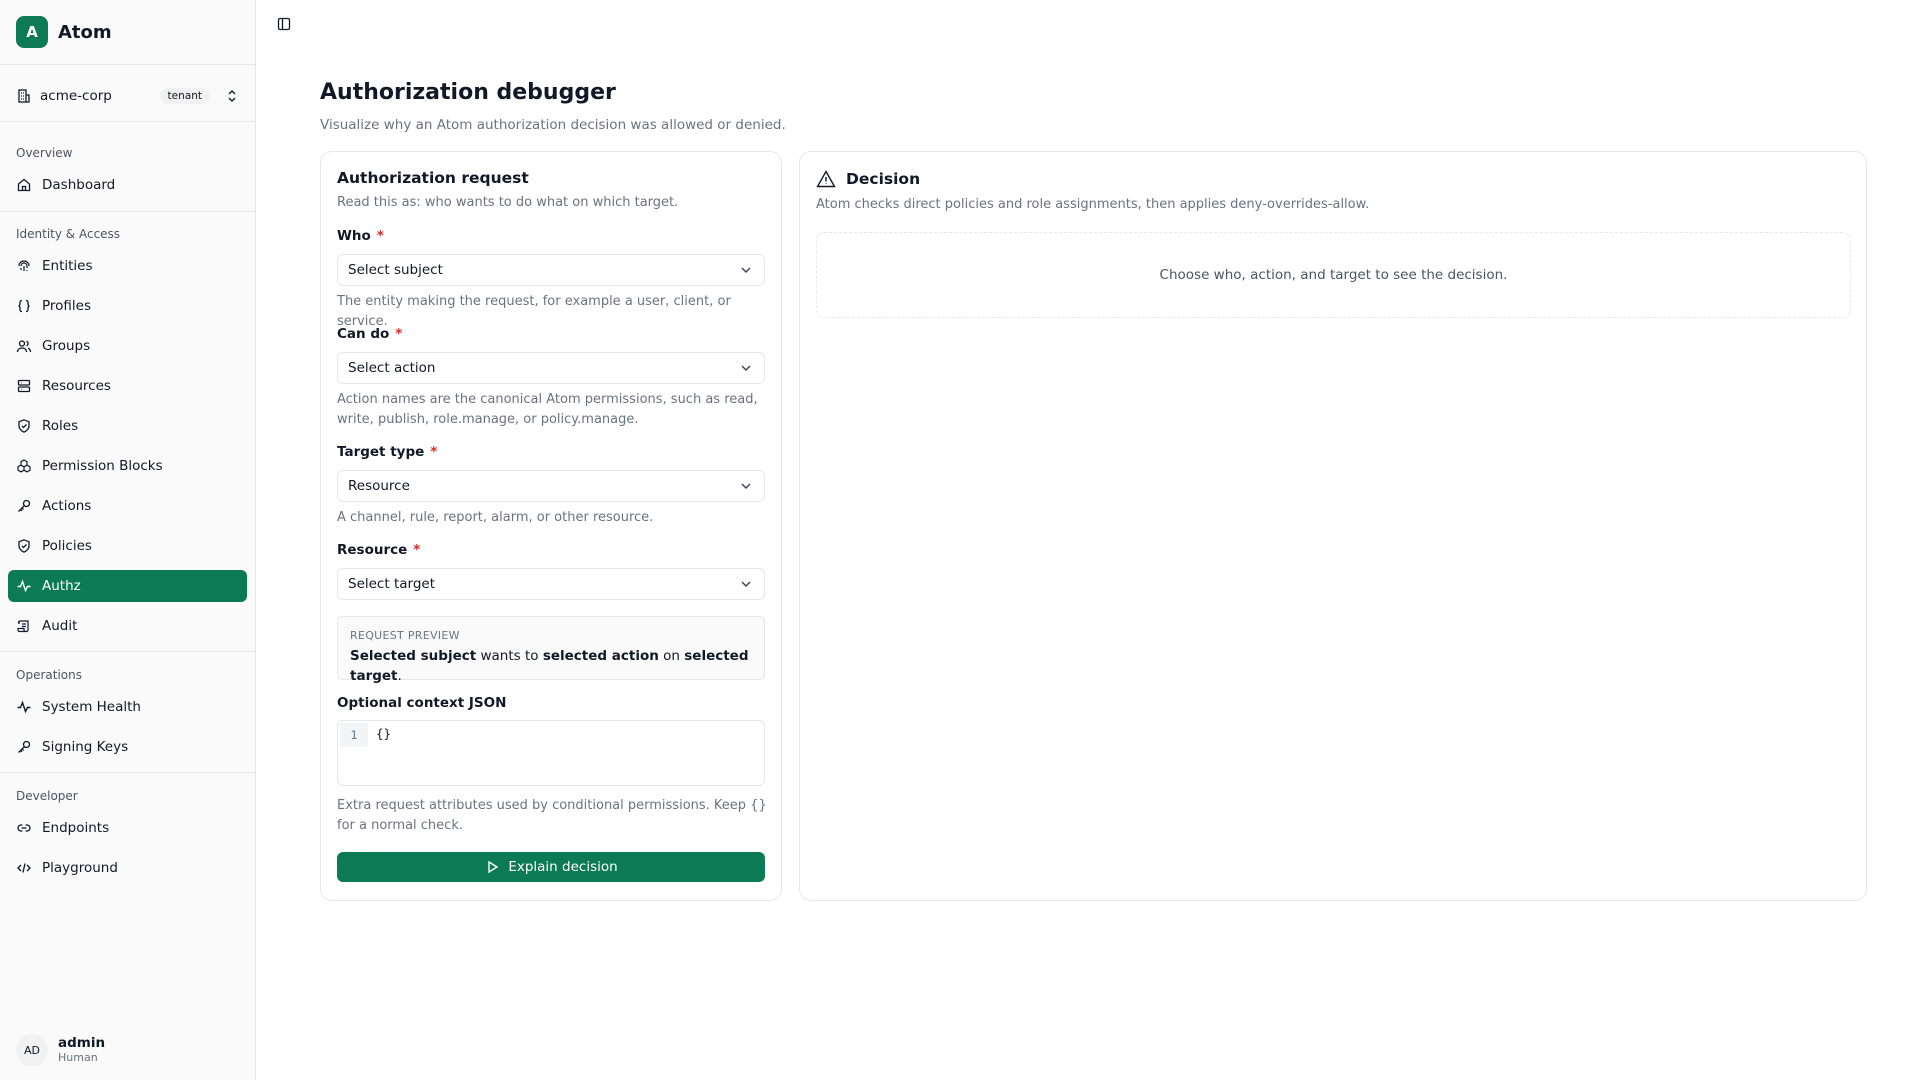 The height and width of the screenshot is (1080, 1920). What do you see at coordinates (24, 306) in the screenshot?
I see `braces-icon` at bounding box center [24, 306].